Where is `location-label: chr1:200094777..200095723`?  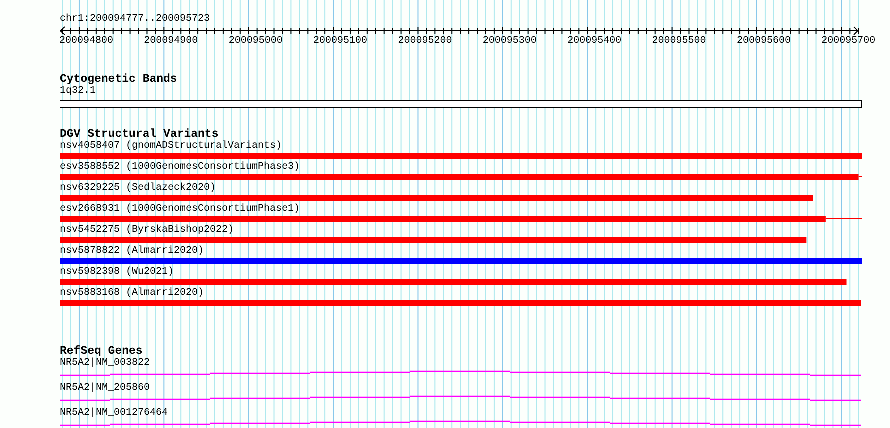 location-label: chr1:200094777..200095723 is located at coordinates (135, 20).